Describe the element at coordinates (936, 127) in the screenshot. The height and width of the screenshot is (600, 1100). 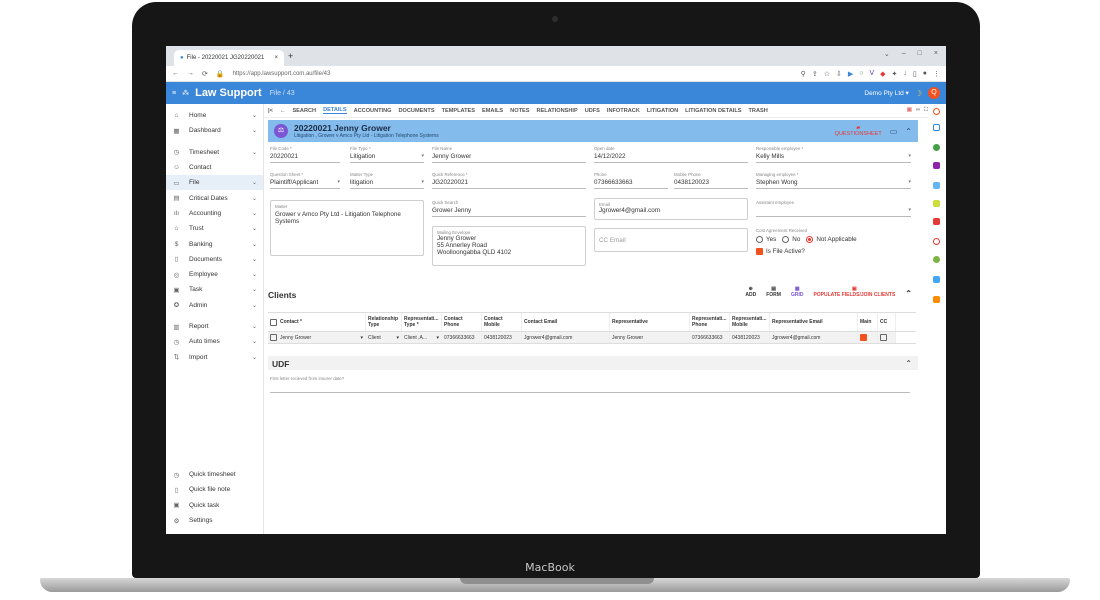
I see `calendar-icon` at that location.